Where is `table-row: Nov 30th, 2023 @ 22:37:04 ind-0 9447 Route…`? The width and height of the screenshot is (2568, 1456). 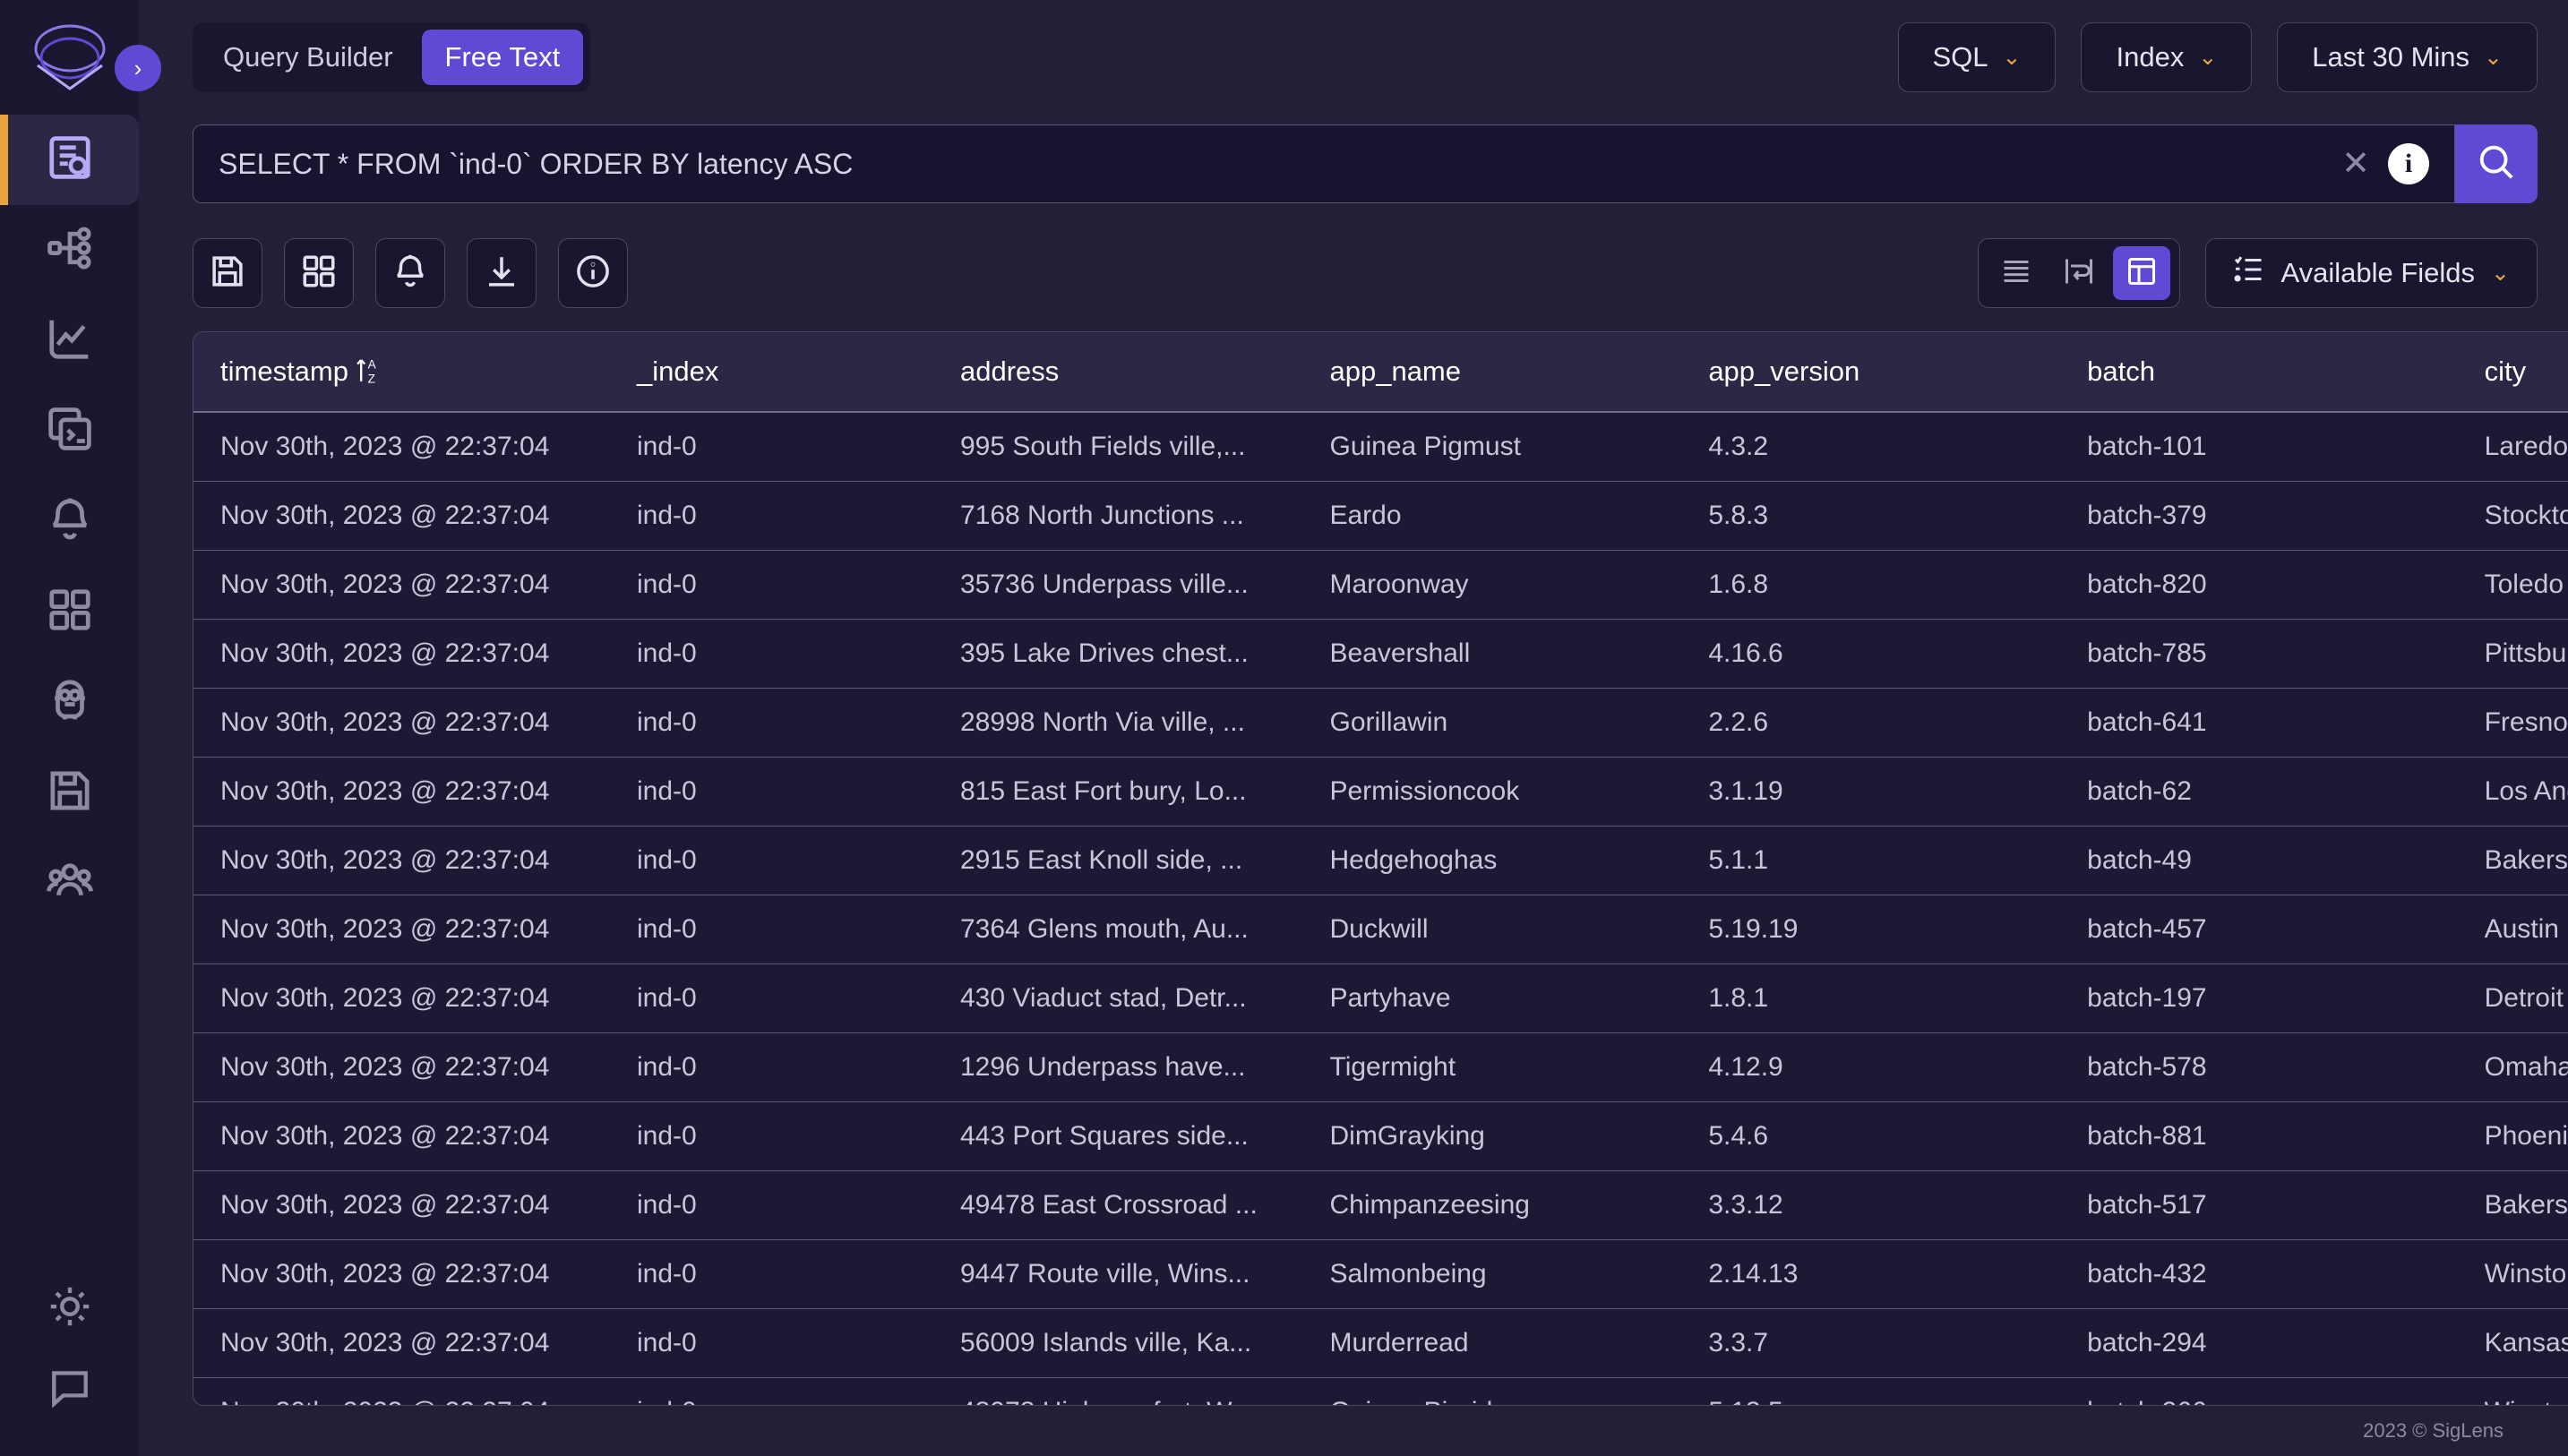 table-row: Nov 30th, 2023 @ 22:37:04 ind-0 9447 Route… is located at coordinates (1380, 1274).